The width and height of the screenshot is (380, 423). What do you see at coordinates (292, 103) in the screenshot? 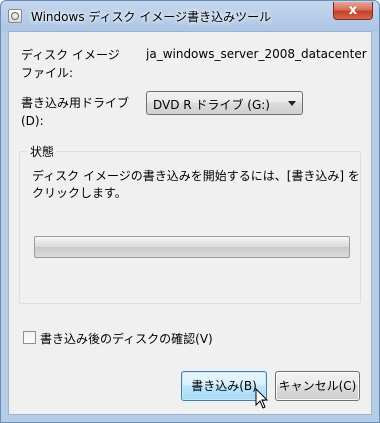
I see `chevron-down-icon` at bounding box center [292, 103].